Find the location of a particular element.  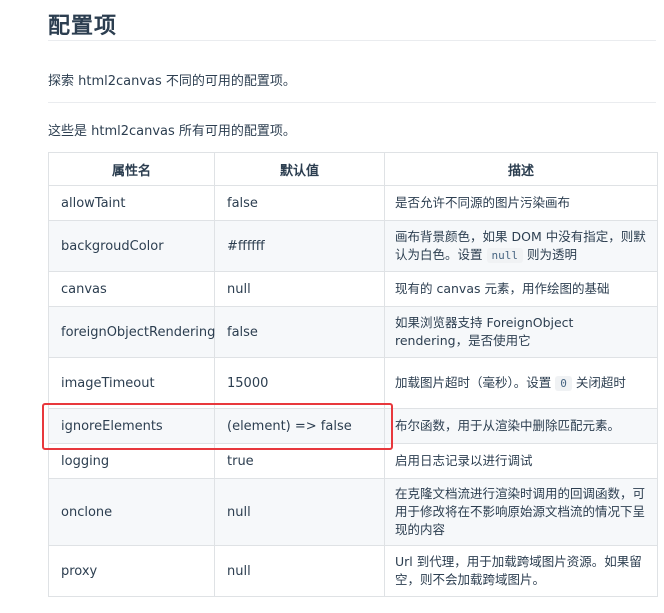

option-description: 加载图片超时（毫秒）。设置 0 关闭超时 is located at coordinates (521, 383).